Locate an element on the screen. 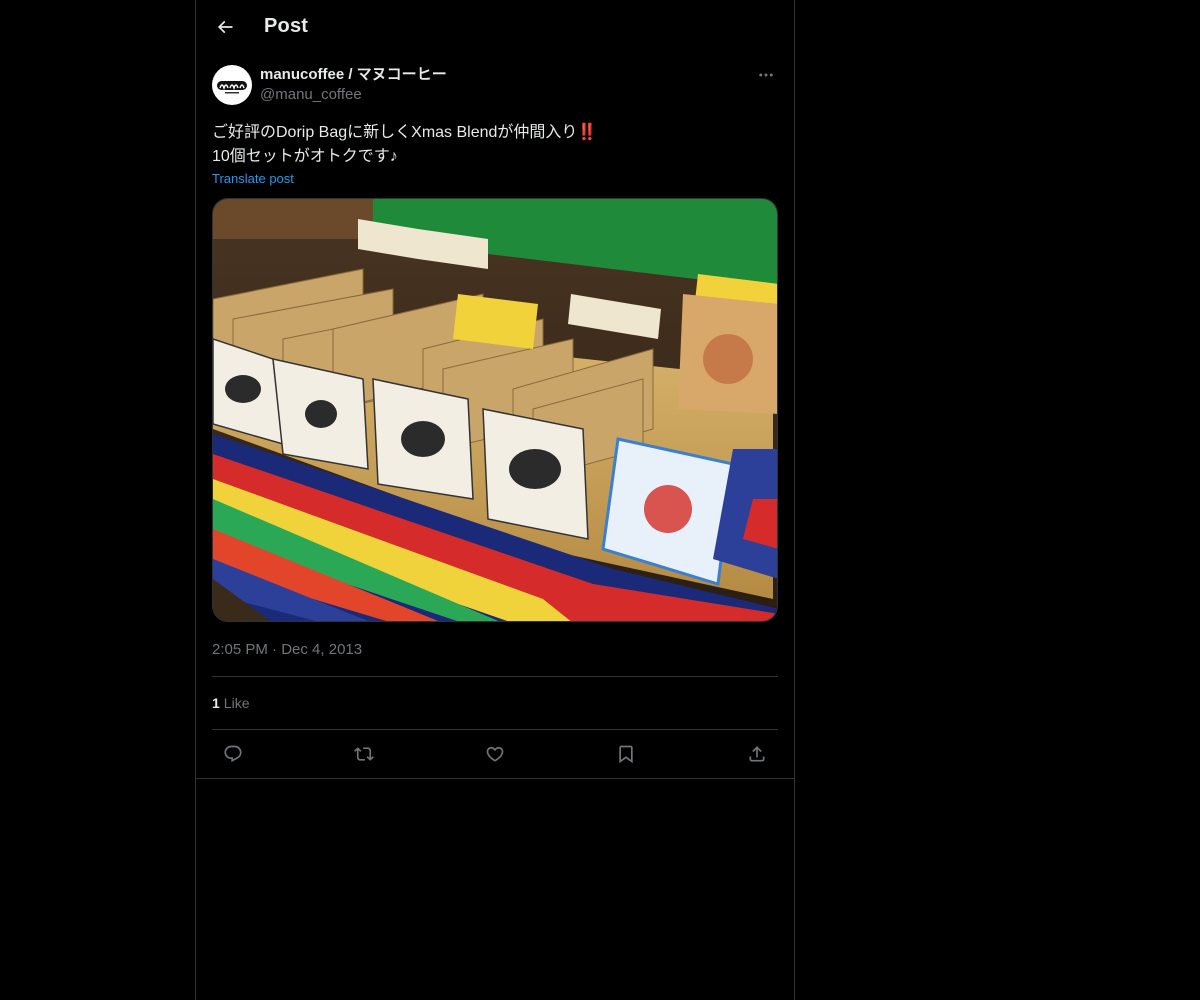 This screenshot has height=1000, width=1200. repost-icon is located at coordinates (364, 753).